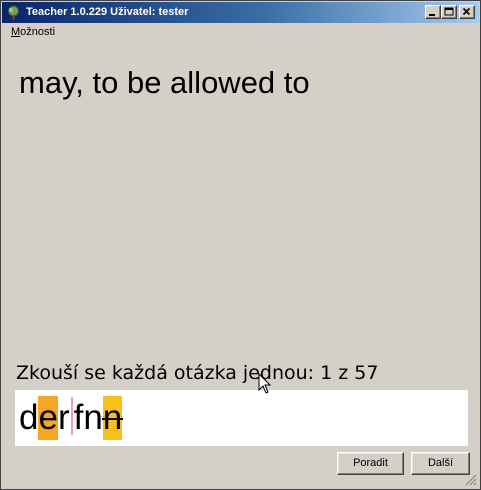 Image resolution: width=481 pixels, height=490 pixels. Describe the element at coordinates (265, 383) in the screenshot. I see `mouse-cursor-icon` at that location.